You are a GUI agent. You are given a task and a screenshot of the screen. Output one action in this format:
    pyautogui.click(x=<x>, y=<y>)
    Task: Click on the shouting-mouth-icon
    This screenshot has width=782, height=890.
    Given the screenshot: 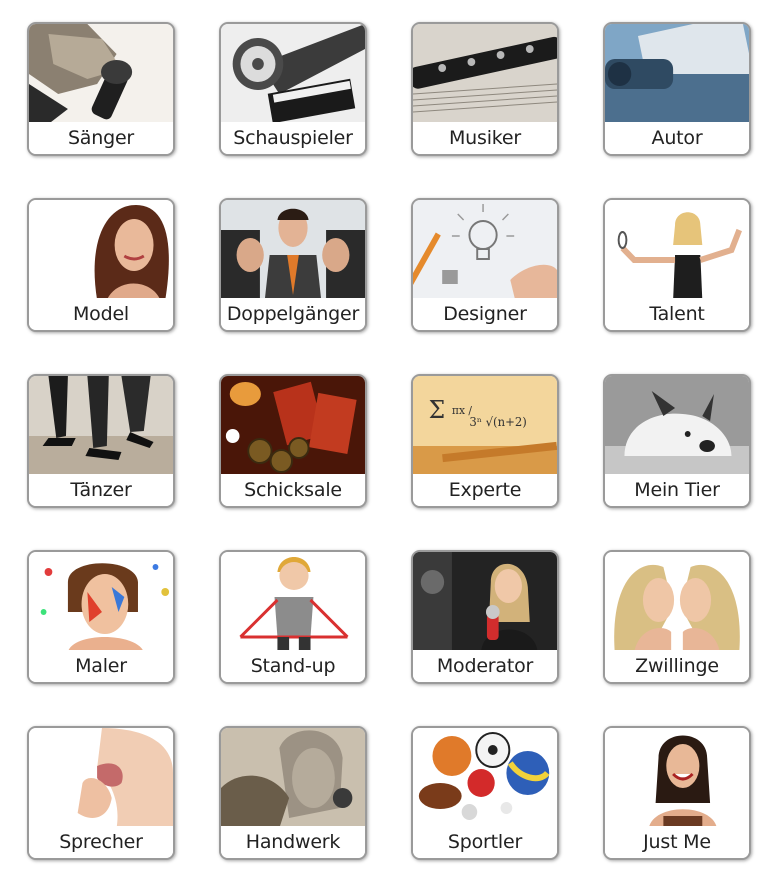 What is the action you would take?
    pyautogui.click(x=101, y=778)
    